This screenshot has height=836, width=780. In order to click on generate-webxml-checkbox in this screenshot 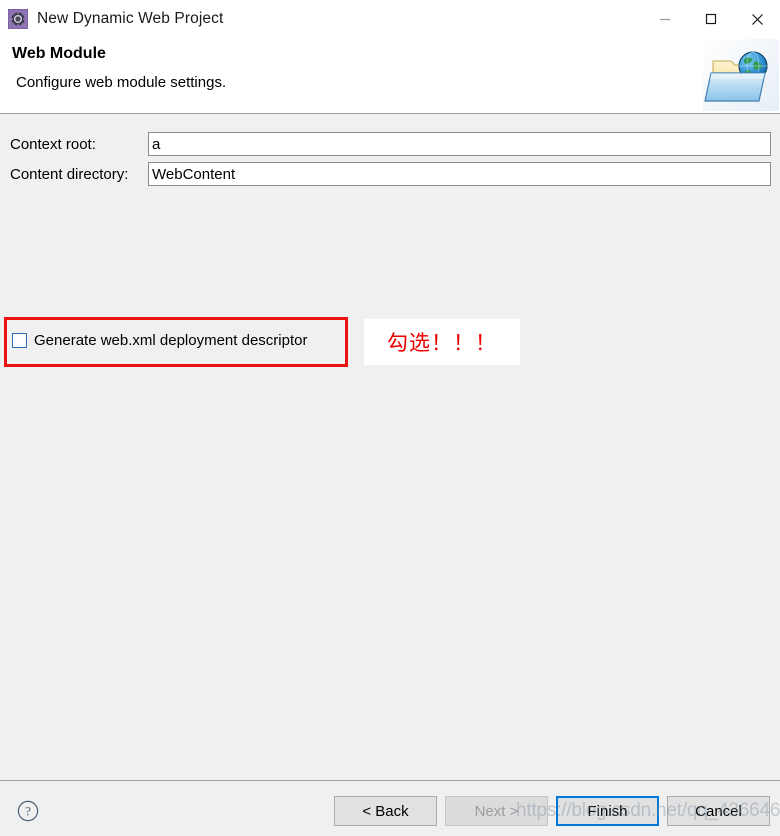, I will do `click(19, 340)`.